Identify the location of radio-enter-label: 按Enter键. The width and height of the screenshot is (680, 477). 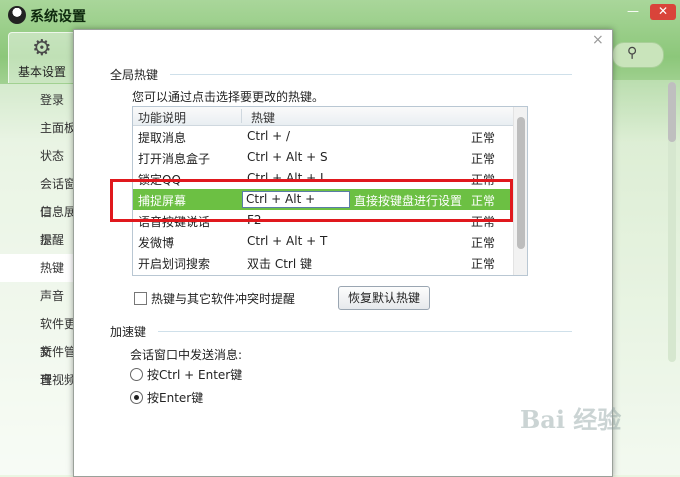
(175, 397).